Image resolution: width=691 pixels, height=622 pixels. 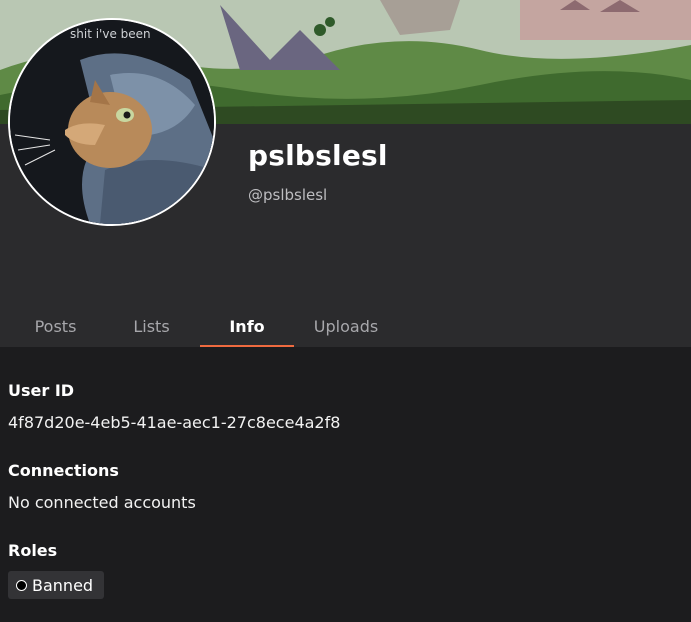 I want to click on role-badge-banned: Banned, so click(x=56, y=585).